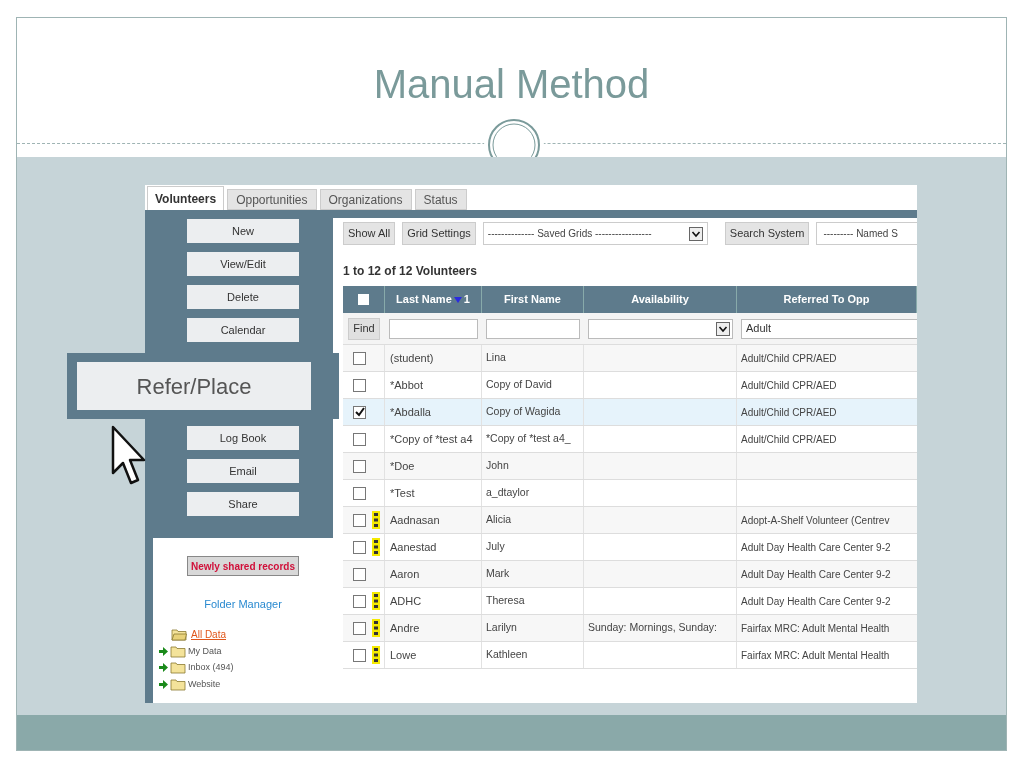 The height and width of the screenshot is (768, 1024). Describe the element at coordinates (496, 358) in the screenshot. I see `table-cell: Lina` at that location.